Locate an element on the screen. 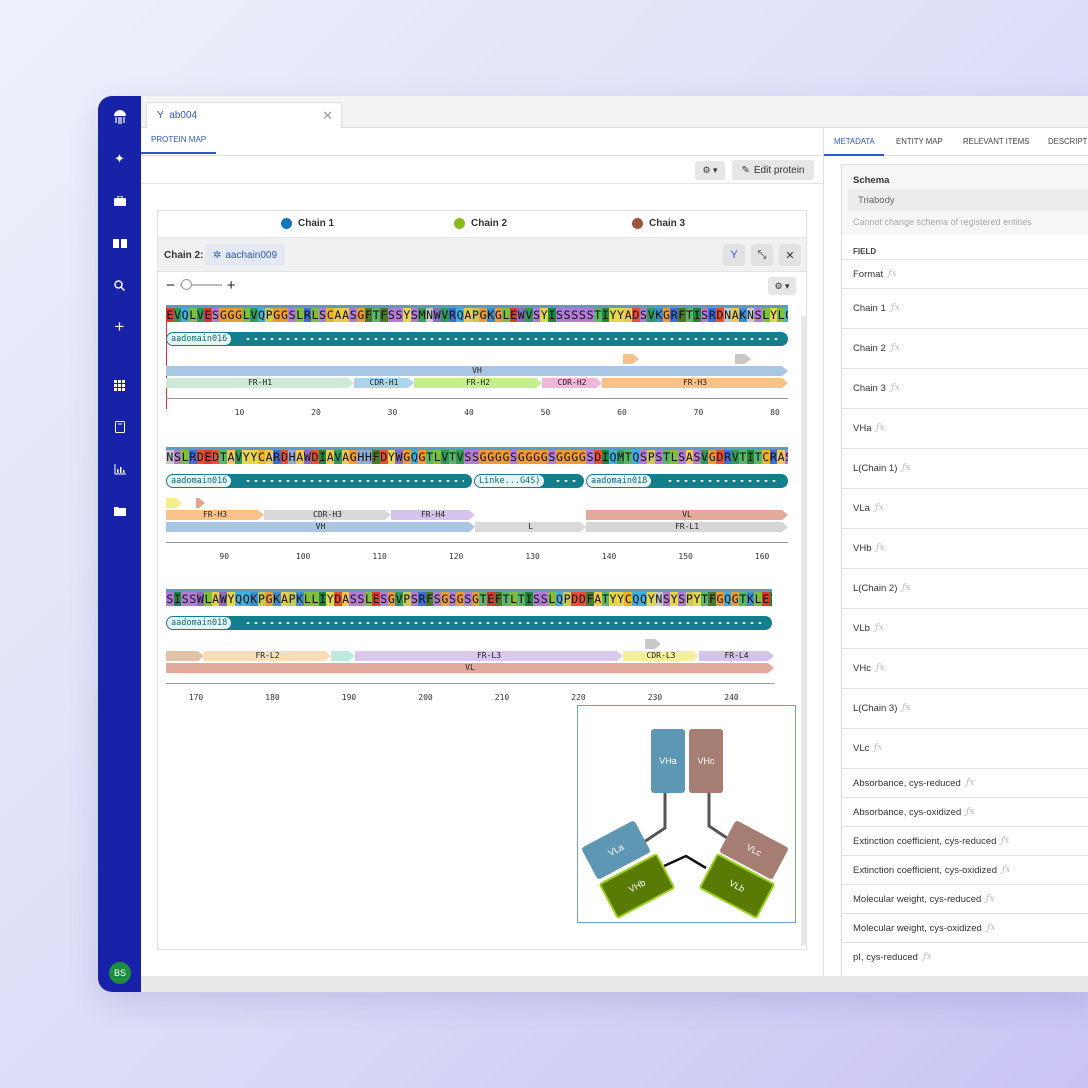 The width and height of the screenshot is (1088, 1088). feature-cdr-h3: CDR-H3 is located at coordinates (327, 515).